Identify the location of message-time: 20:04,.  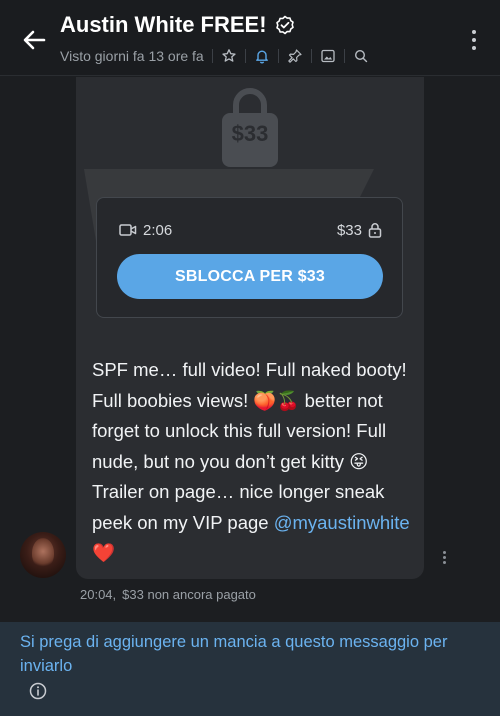
(98, 594).